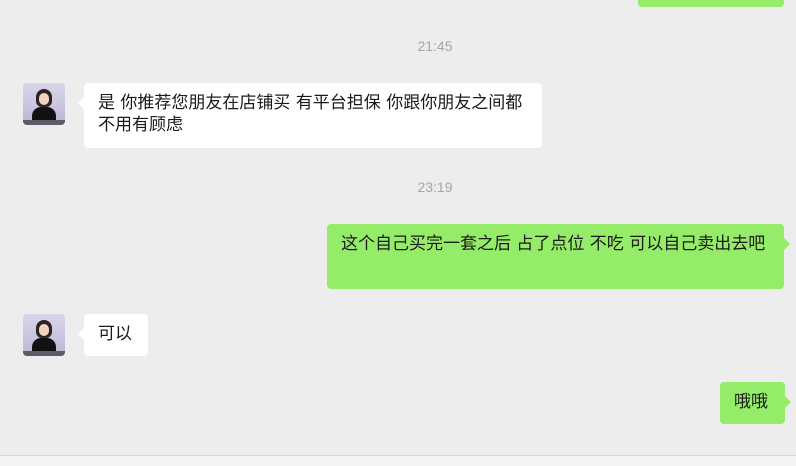 The height and width of the screenshot is (466, 796). I want to click on message-text: 是 你推荐您朋友在店铺买 有平台担保 你跟你朋友之间都不用有顾虑, so click(310, 114).